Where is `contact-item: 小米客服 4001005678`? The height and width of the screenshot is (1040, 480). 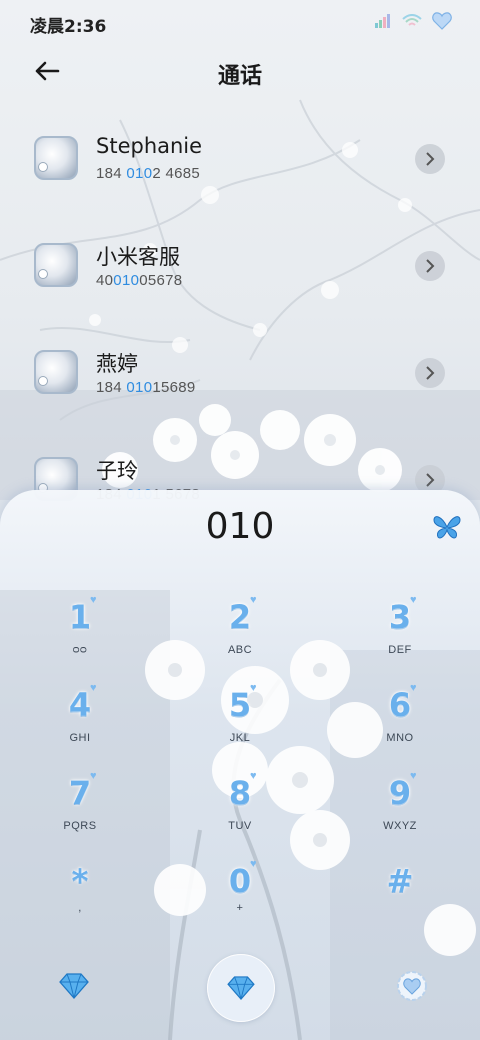 contact-item: 小米客服 4001005678 is located at coordinates (240, 267).